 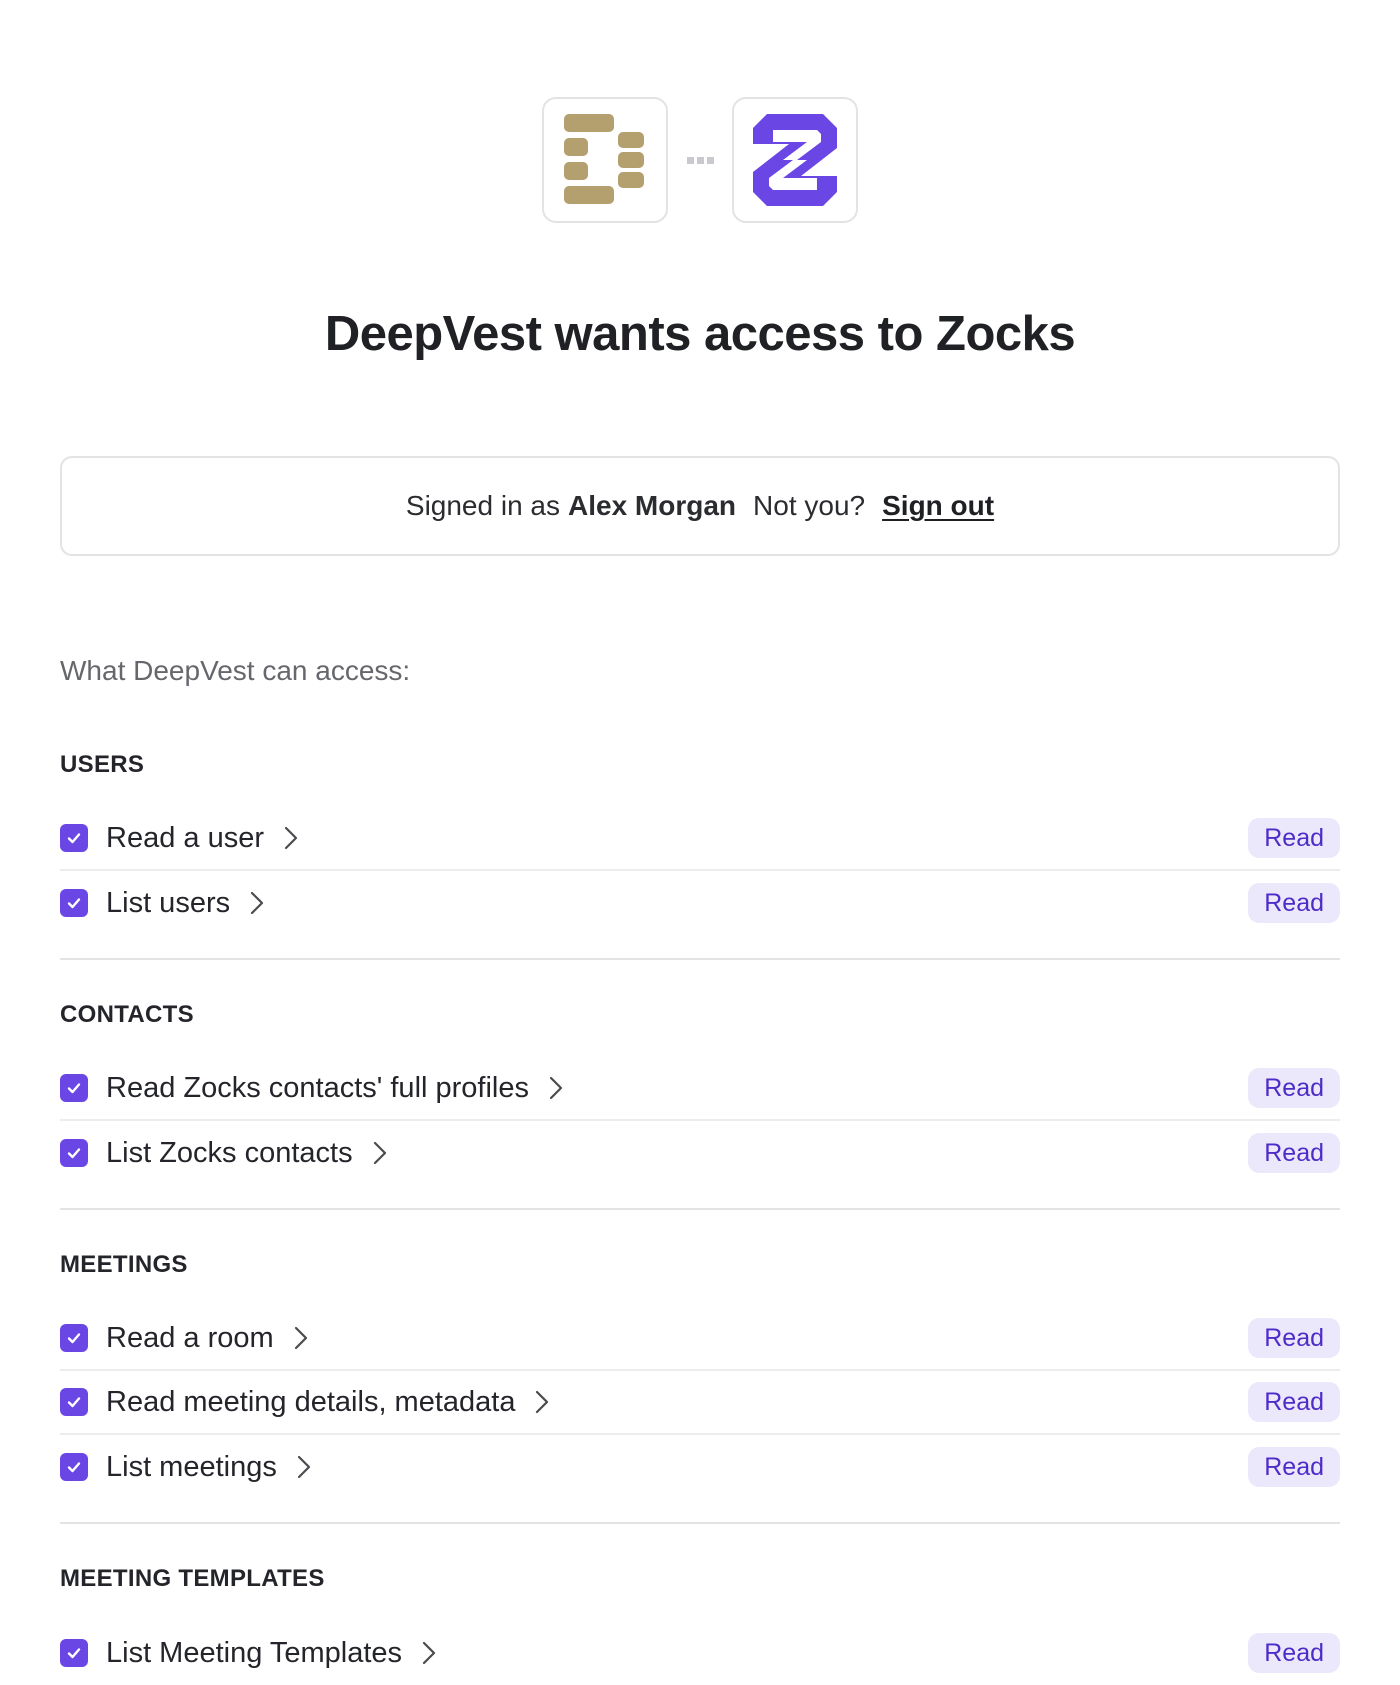 What do you see at coordinates (700, 903) in the screenshot?
I see `permission-row: List users Read` at bounding box center [700, 903].